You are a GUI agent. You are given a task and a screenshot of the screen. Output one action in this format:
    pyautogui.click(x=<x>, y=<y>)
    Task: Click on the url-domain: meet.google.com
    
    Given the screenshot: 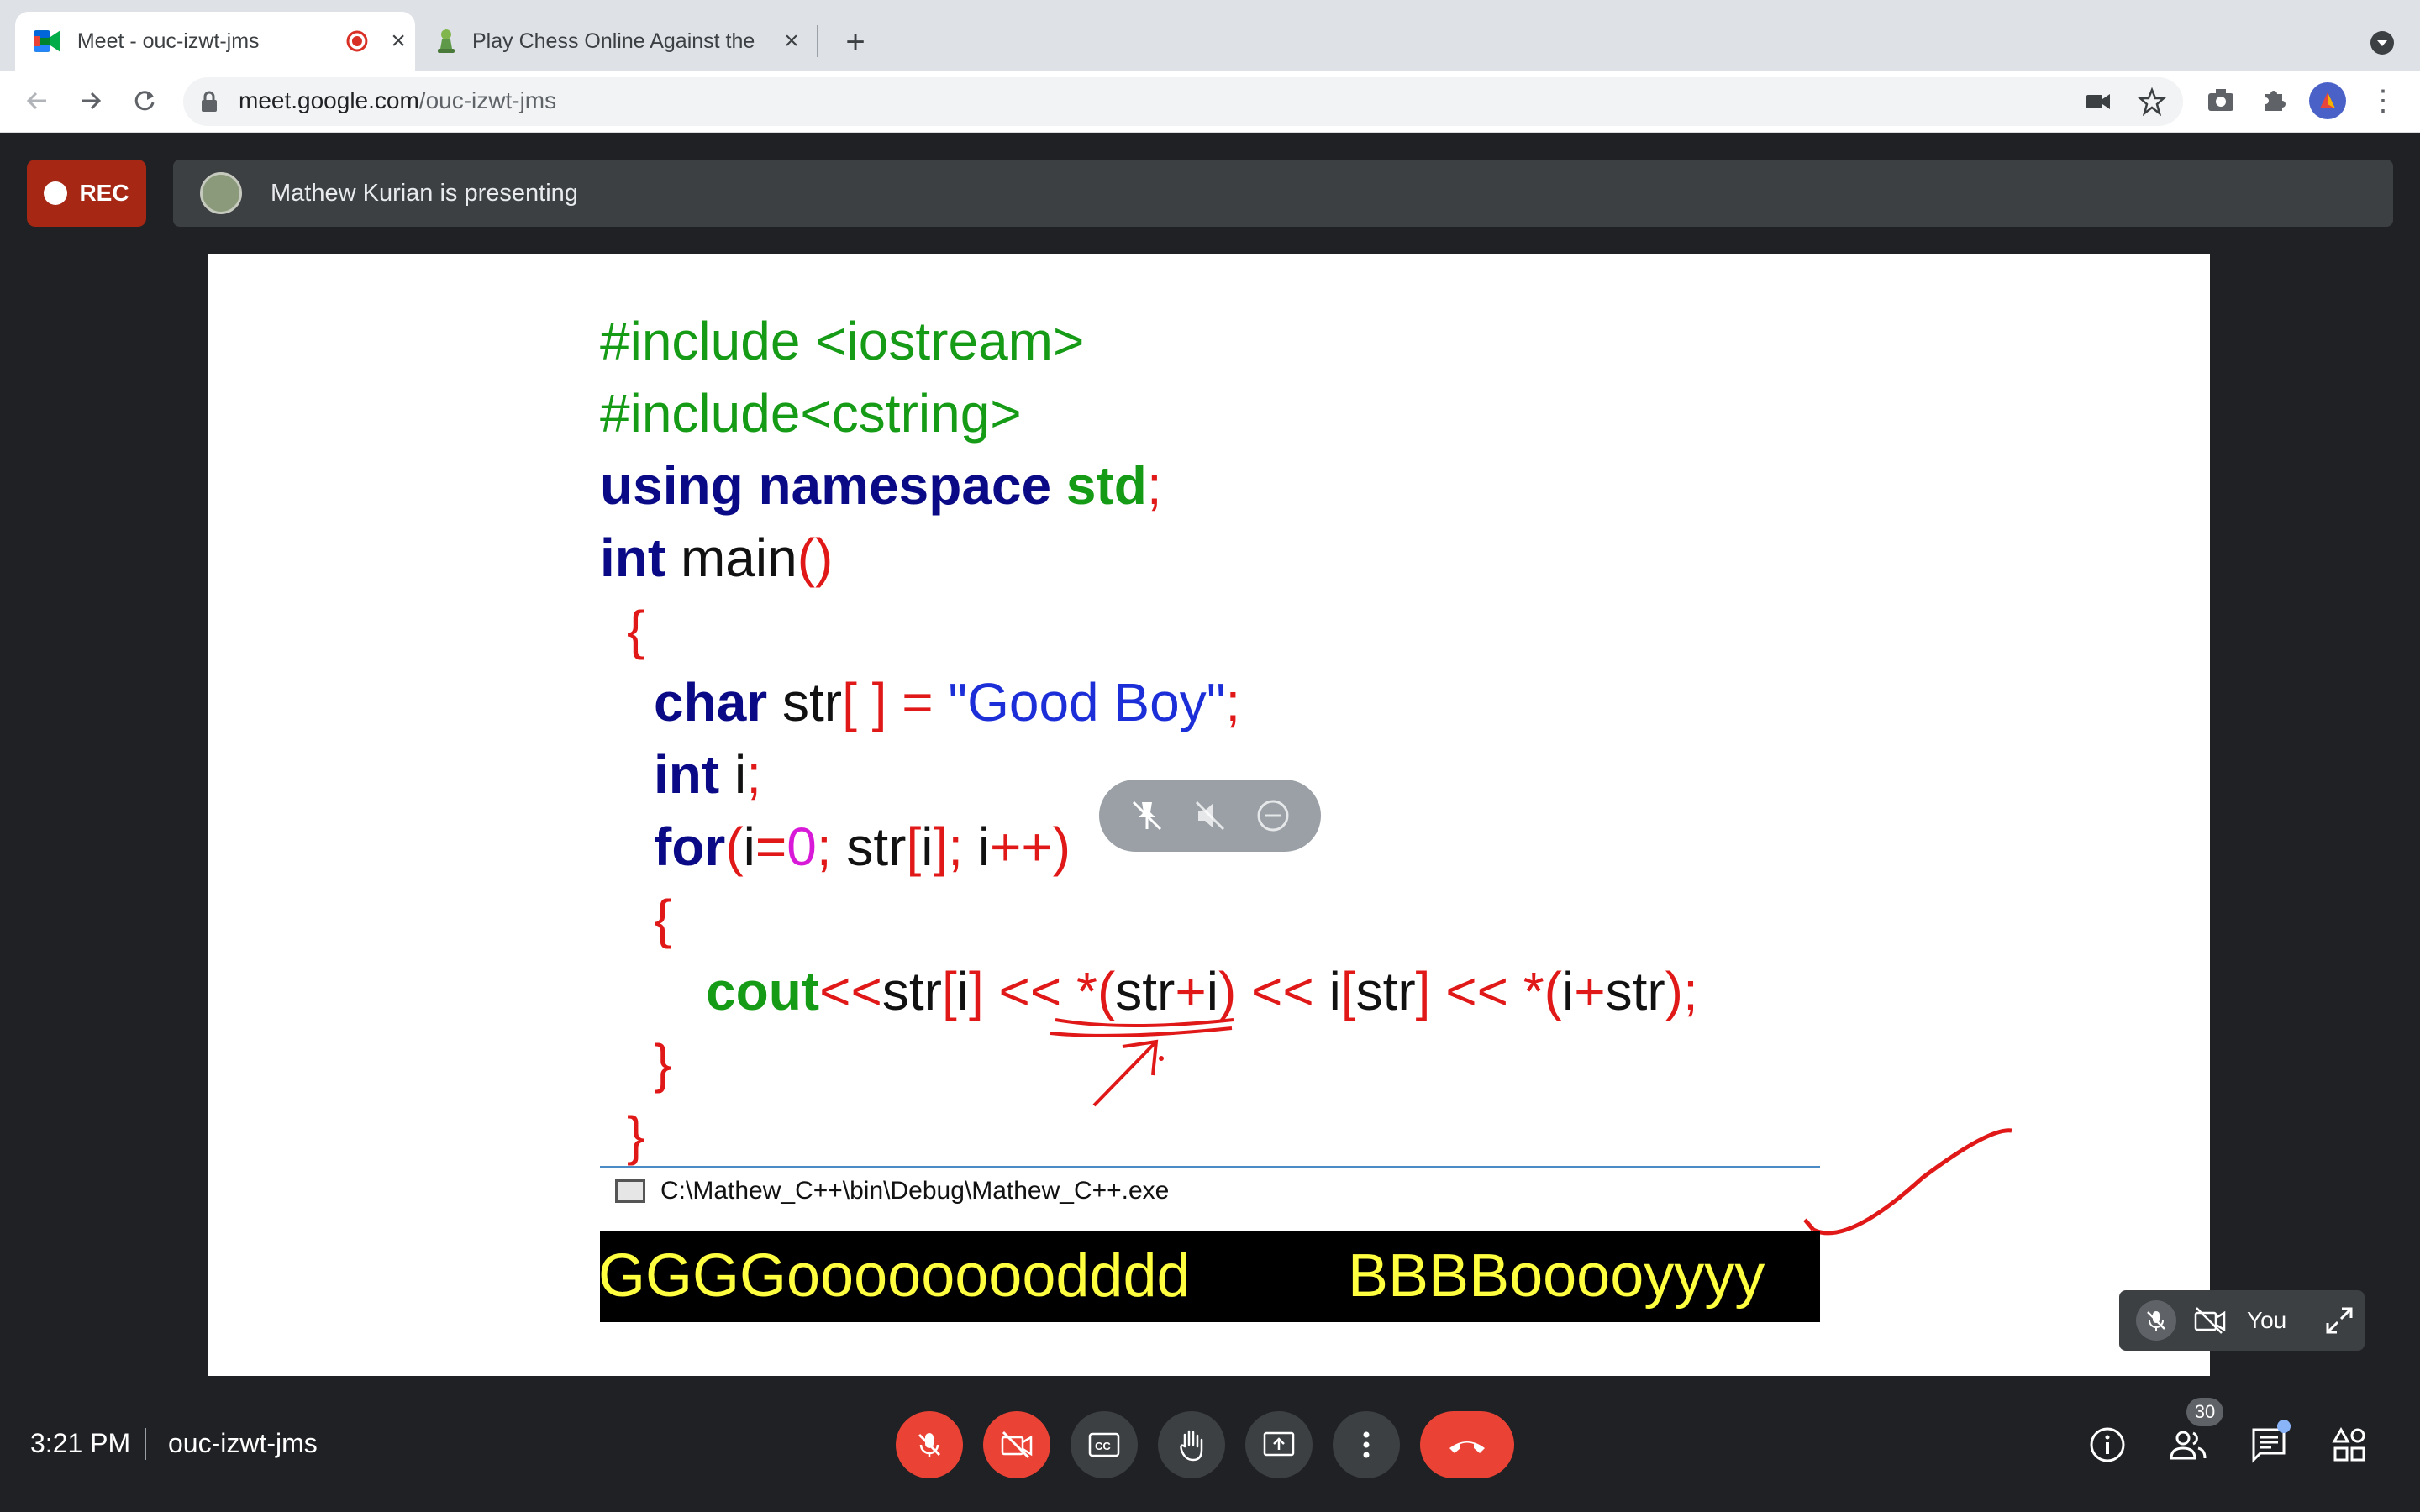 What is the action you would take?
    pyautogui.click(x=329, y=100)
    